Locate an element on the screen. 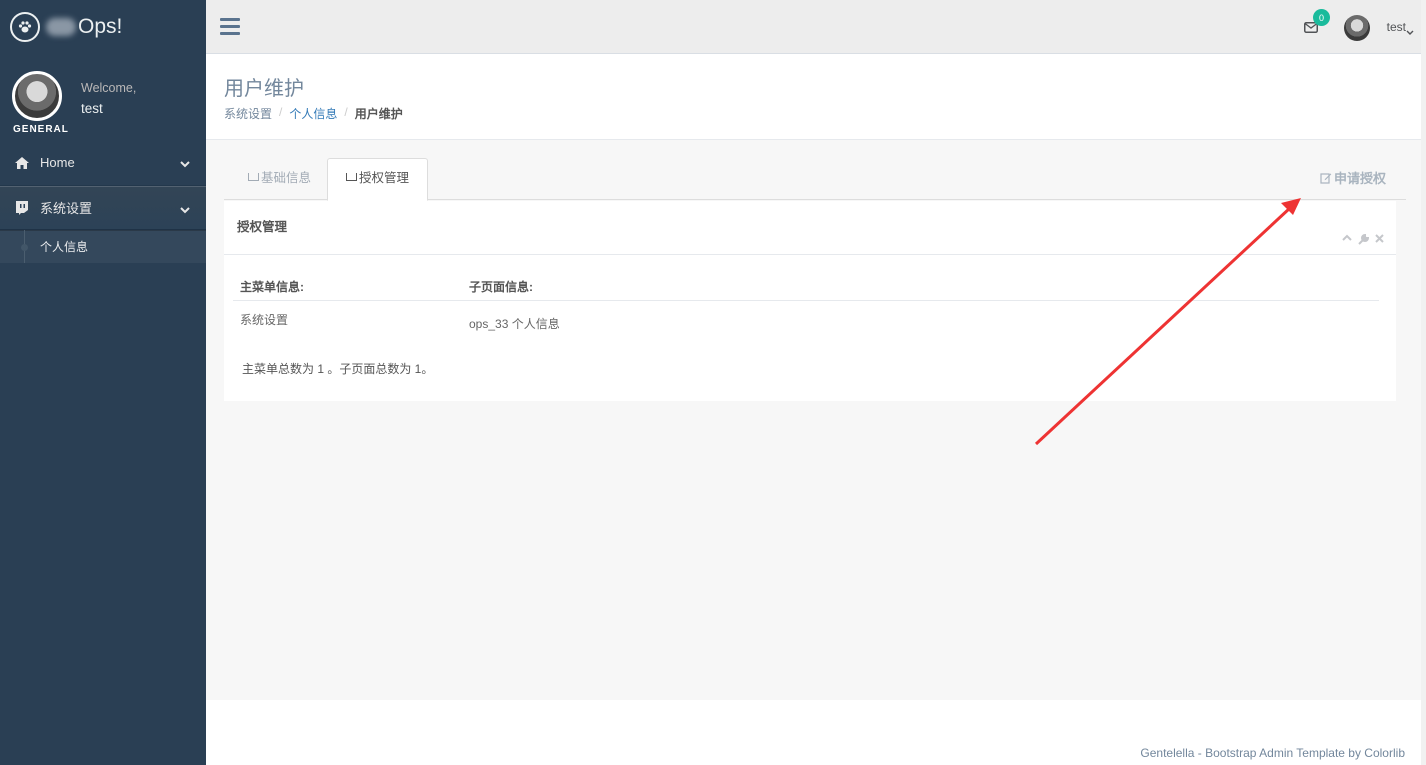  tab-label: 授权管理 is located at coordinates (384, 178).